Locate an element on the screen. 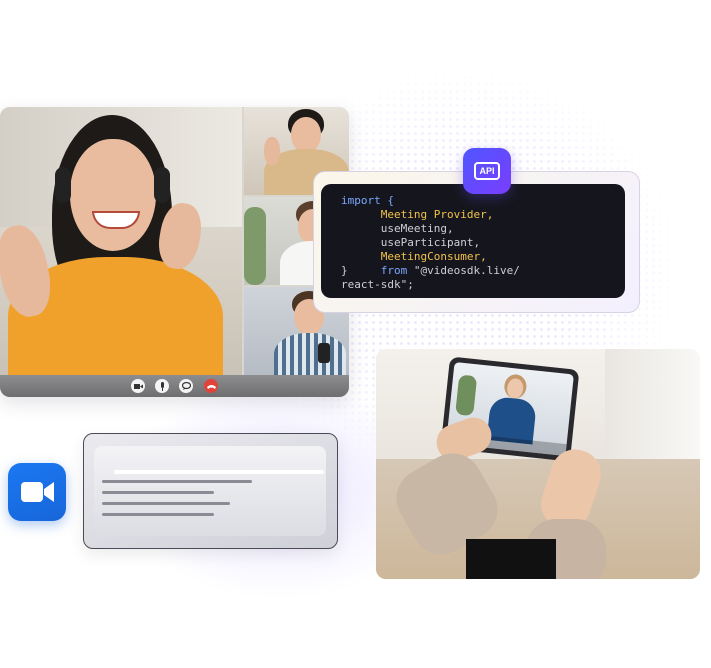 The height and width of the screenshot is (668, 711). main-participant-video is located at coordinates (121, 241).